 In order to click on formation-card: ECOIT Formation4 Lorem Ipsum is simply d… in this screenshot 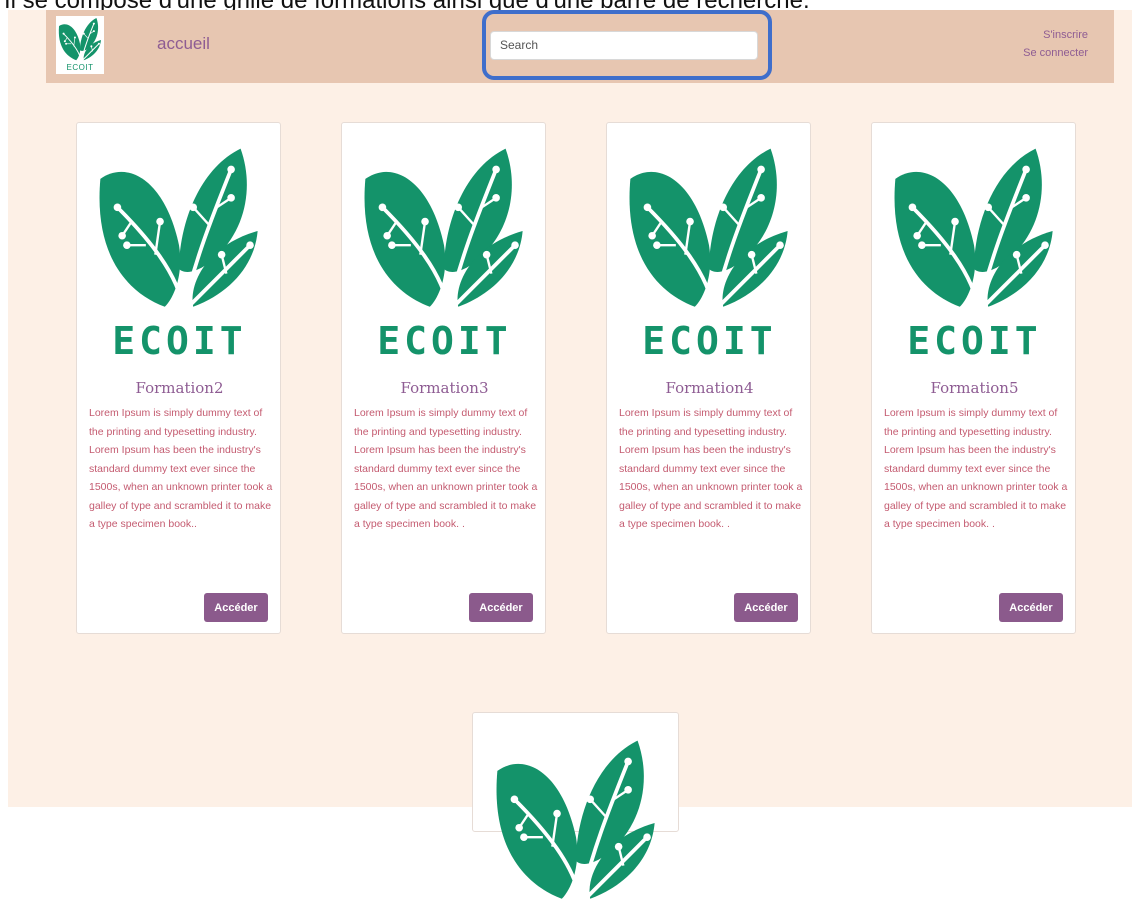, I will do `click(708, 378)`.